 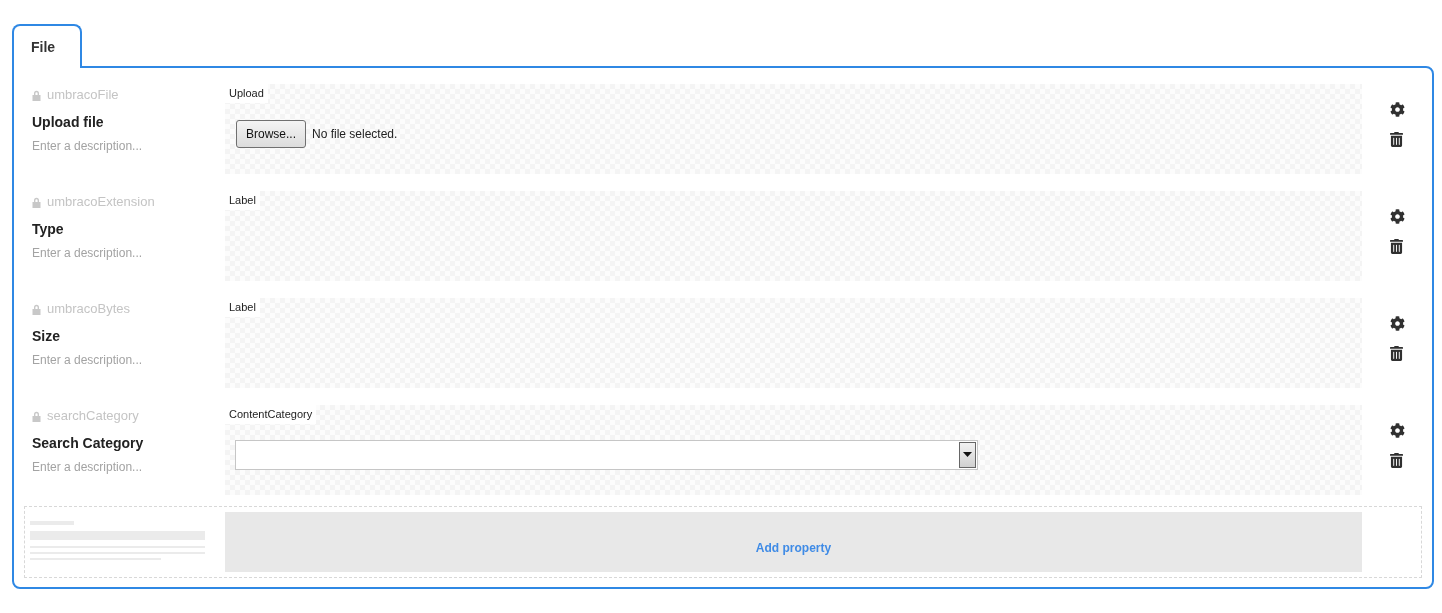 I want to click on property-name: Size, so click(x=46, y=336).